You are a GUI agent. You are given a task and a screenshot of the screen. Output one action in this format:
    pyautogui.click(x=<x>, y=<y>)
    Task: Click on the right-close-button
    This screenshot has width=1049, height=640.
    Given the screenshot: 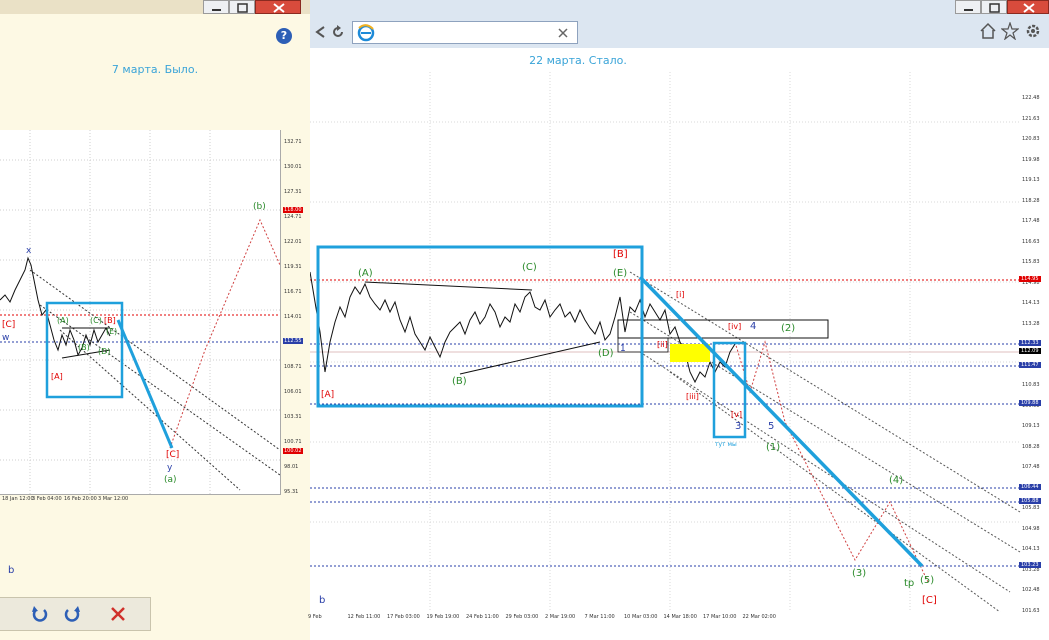 What is the action you would take?
    pyautogui.click(x=1028, y=7)
    